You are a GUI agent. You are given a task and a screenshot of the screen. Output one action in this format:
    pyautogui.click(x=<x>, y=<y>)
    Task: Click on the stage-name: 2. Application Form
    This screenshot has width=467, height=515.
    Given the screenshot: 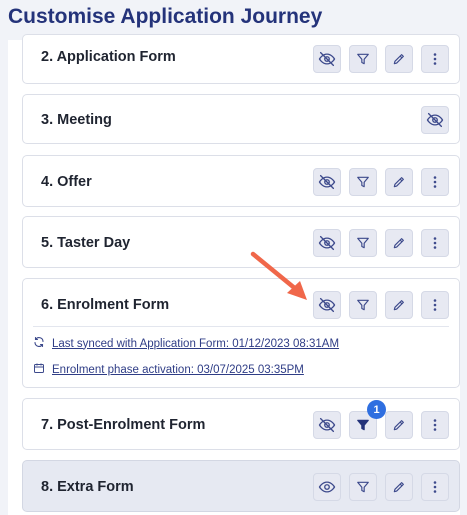 What is the action you would take?
    pyautogui.click(x=108, y=57)
    